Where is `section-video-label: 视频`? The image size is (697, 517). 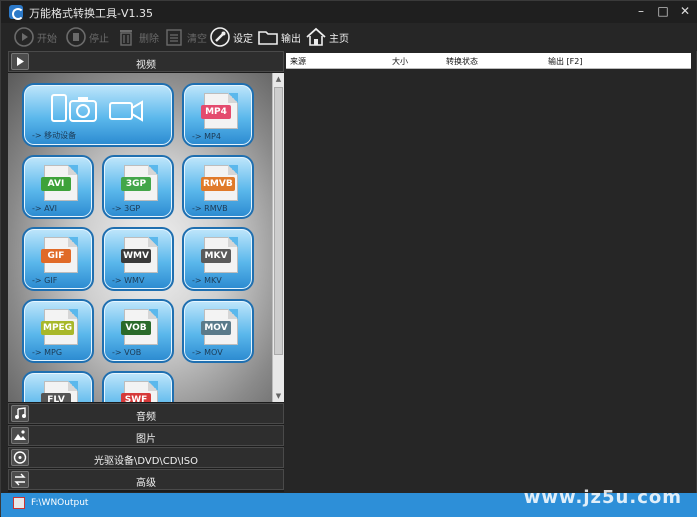 section-video-label: 视频 is located at coordinates (146, 65).